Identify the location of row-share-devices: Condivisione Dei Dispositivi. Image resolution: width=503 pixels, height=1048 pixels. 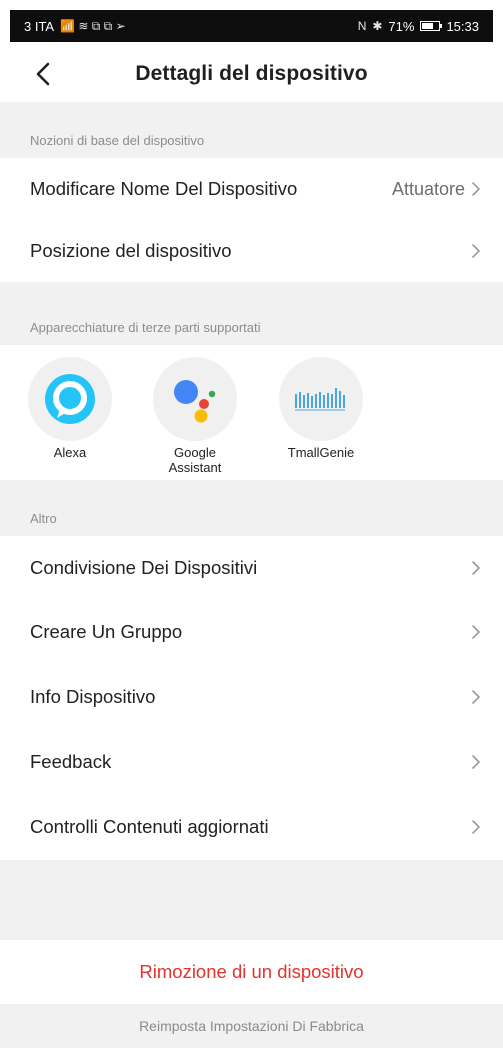
(251, 568).